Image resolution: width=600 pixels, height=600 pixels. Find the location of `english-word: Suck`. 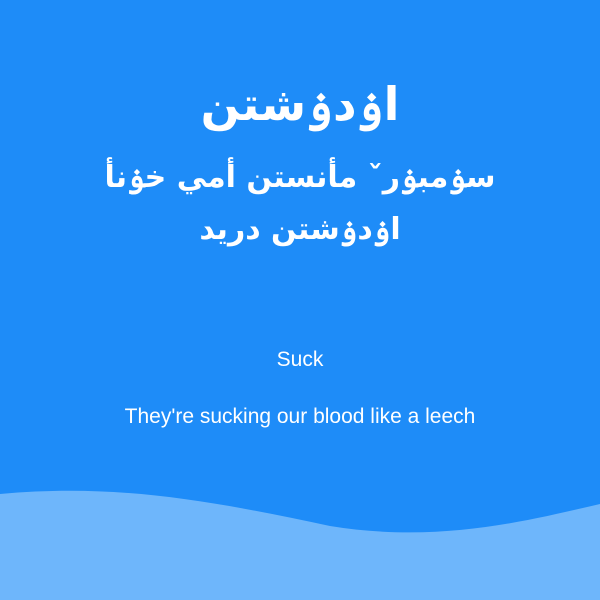

english-word: Suck is located at coordinates (300, 359).